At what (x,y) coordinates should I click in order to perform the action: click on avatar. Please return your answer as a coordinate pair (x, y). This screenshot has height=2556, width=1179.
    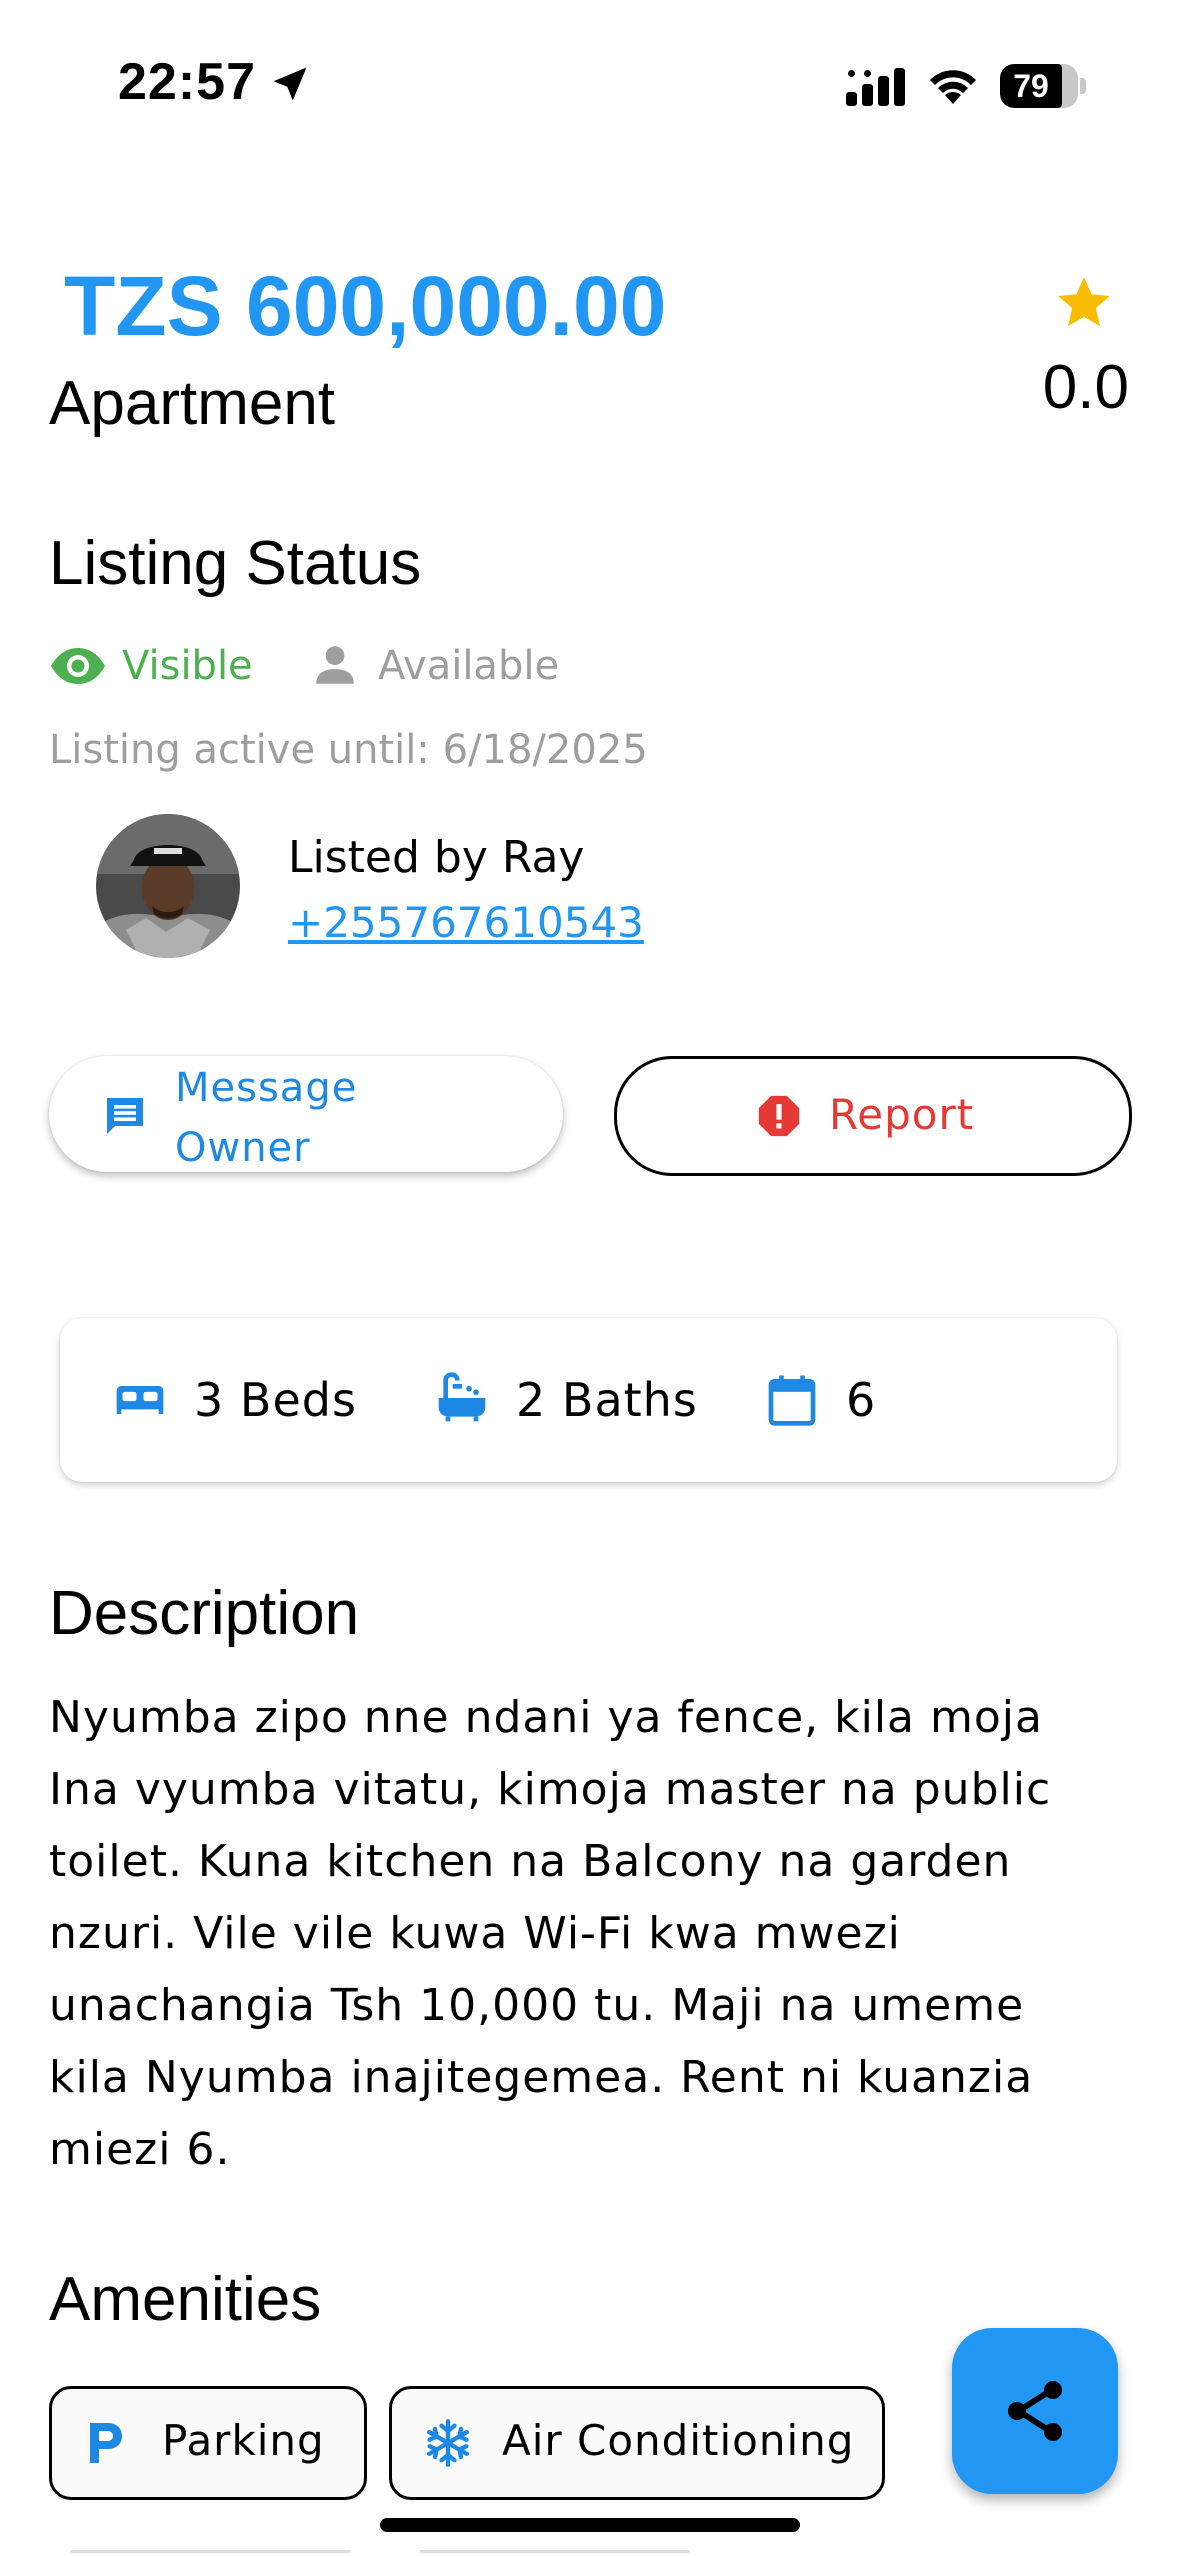
    Looking at the image, I should click on (168, 886).